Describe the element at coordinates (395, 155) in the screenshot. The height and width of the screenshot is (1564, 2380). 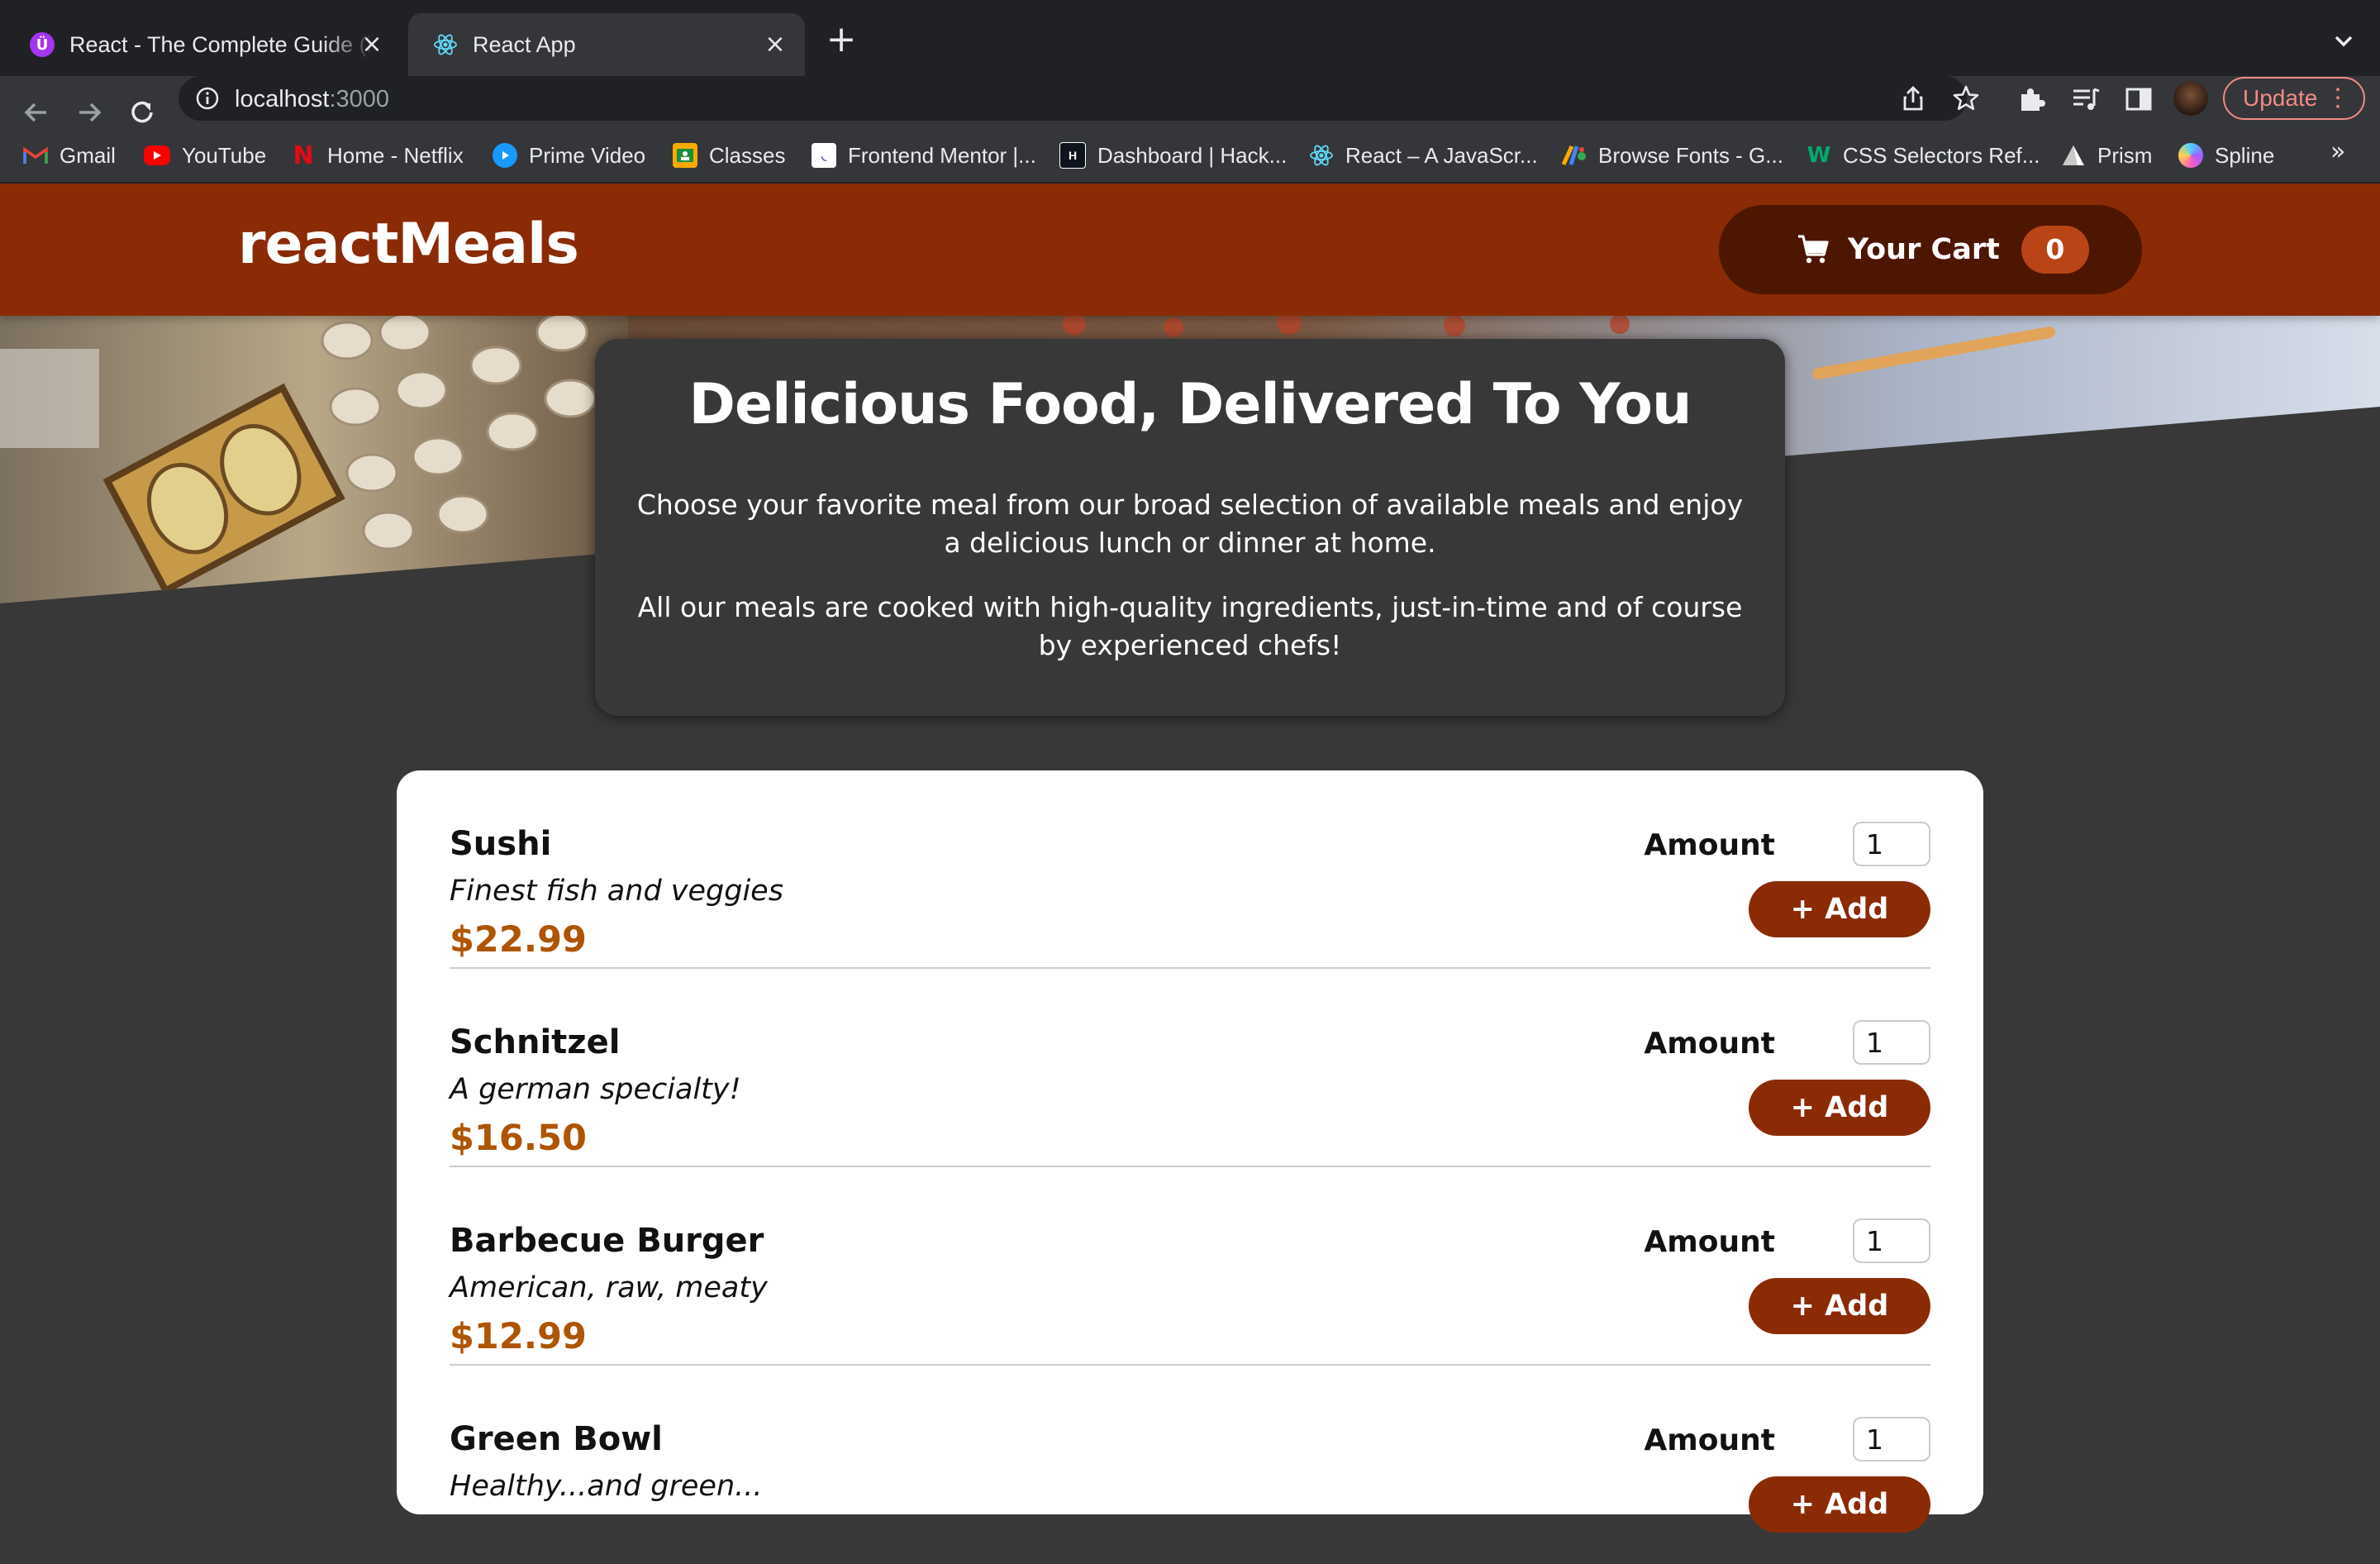
I see `bookmark-label: Home - Netflix` at that location.